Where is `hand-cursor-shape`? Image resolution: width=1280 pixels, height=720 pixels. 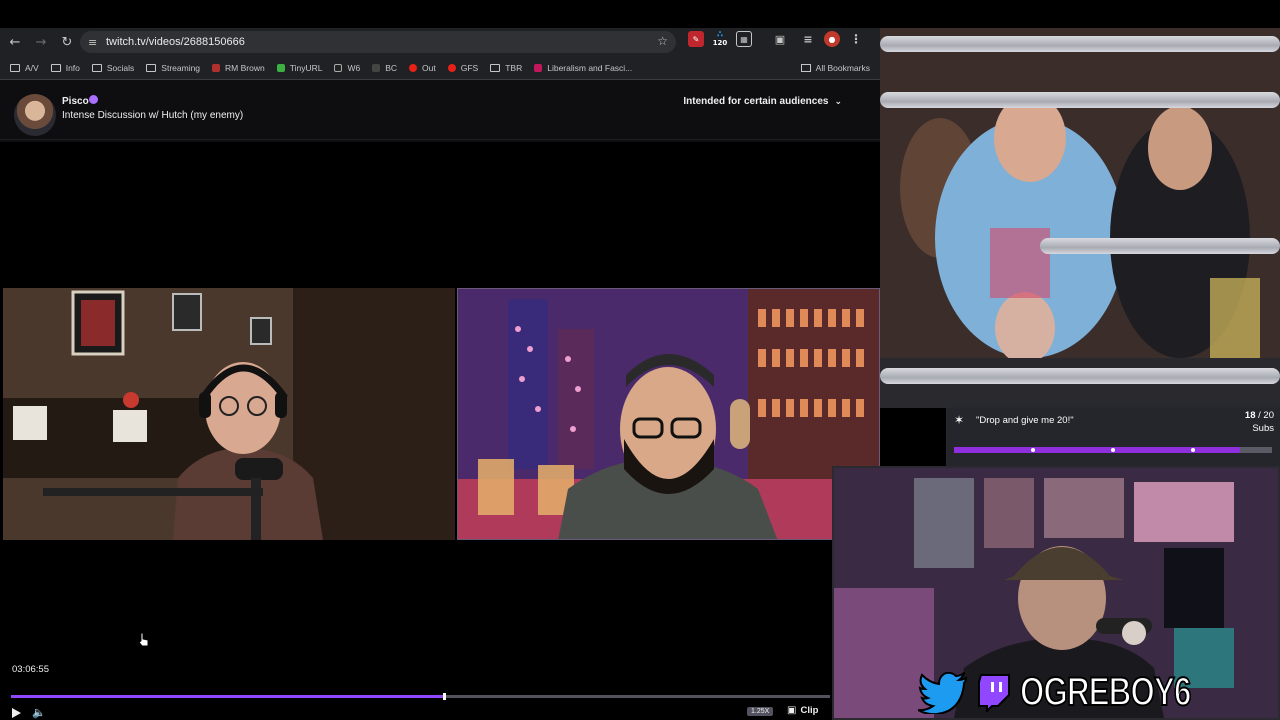 hand-cursor-shape is located at coordinates (143, 639).